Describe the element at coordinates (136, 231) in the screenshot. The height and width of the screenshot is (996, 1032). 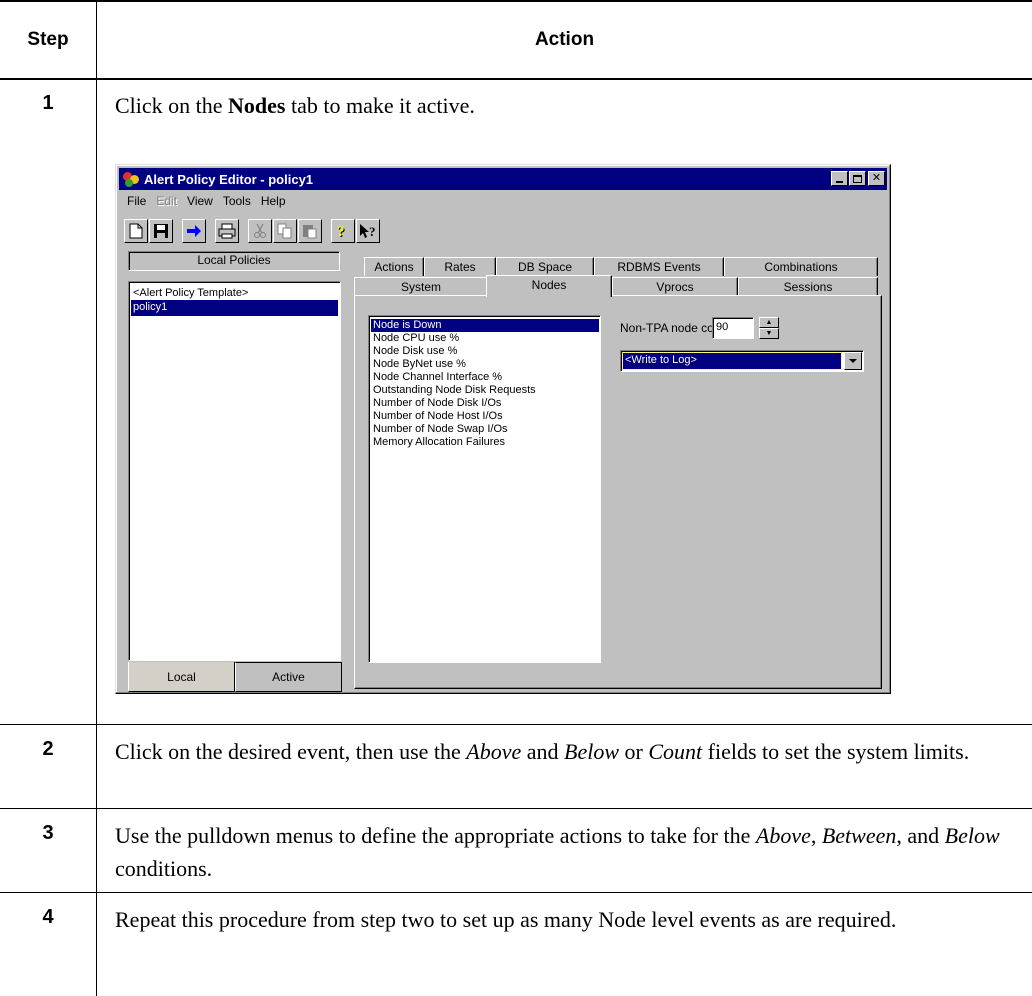
I see `new-file-icon` at that location.